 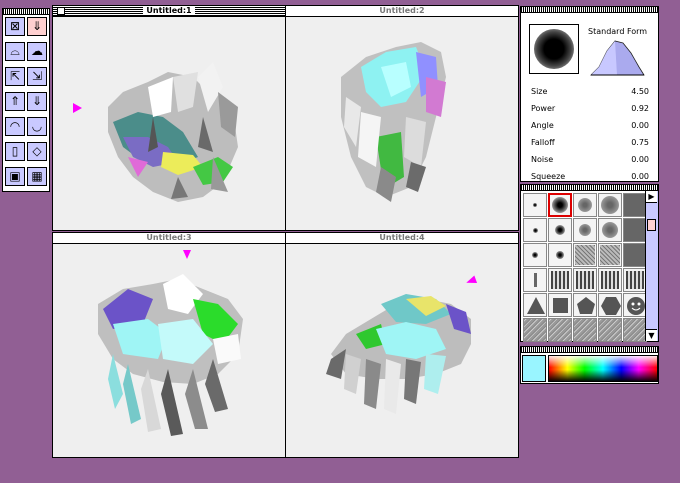 What do you see at coordinates (590, 108) in the screenshot?
I see `param-row-power: Power 0.92` at bounding box center [590, 108].